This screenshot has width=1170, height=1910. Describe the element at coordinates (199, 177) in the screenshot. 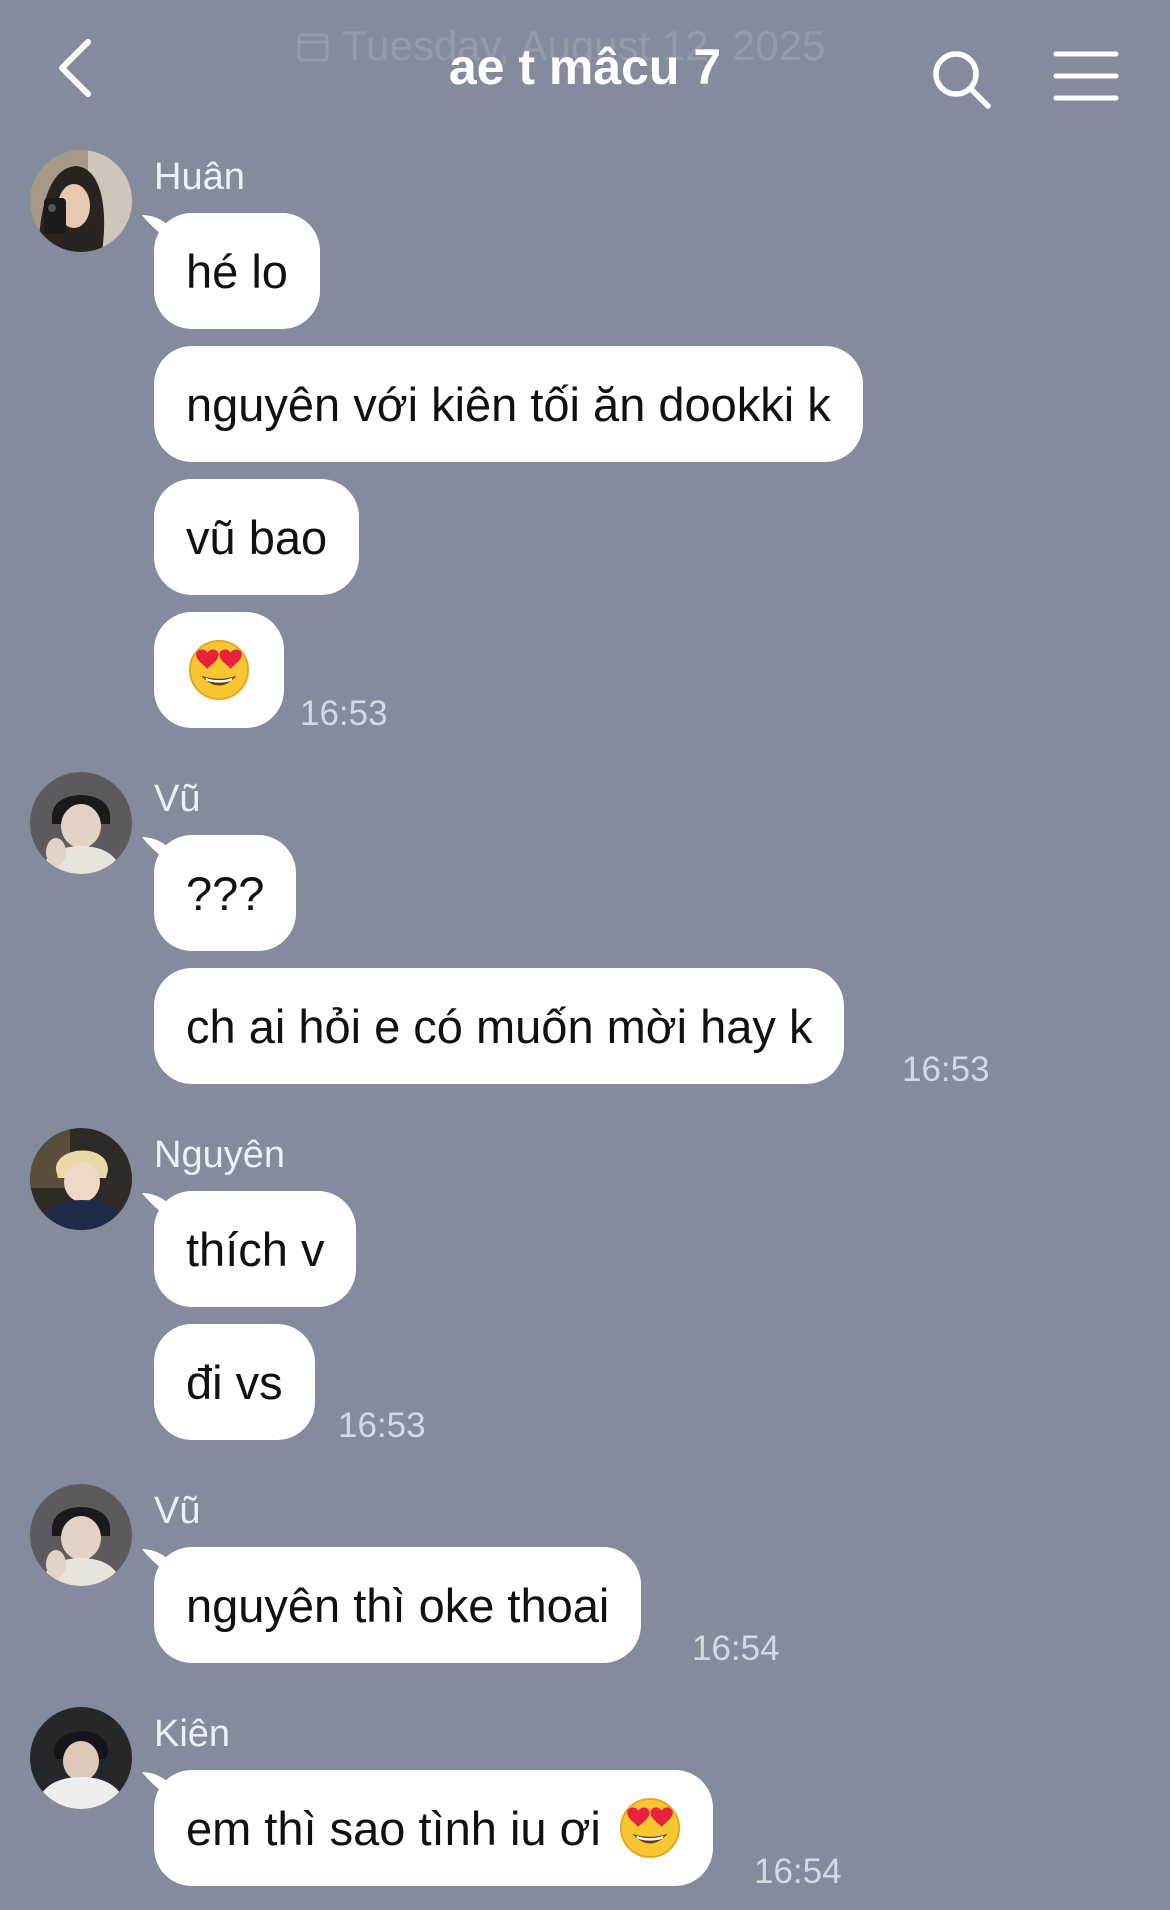

I see `sender-name: Huân` at that location.